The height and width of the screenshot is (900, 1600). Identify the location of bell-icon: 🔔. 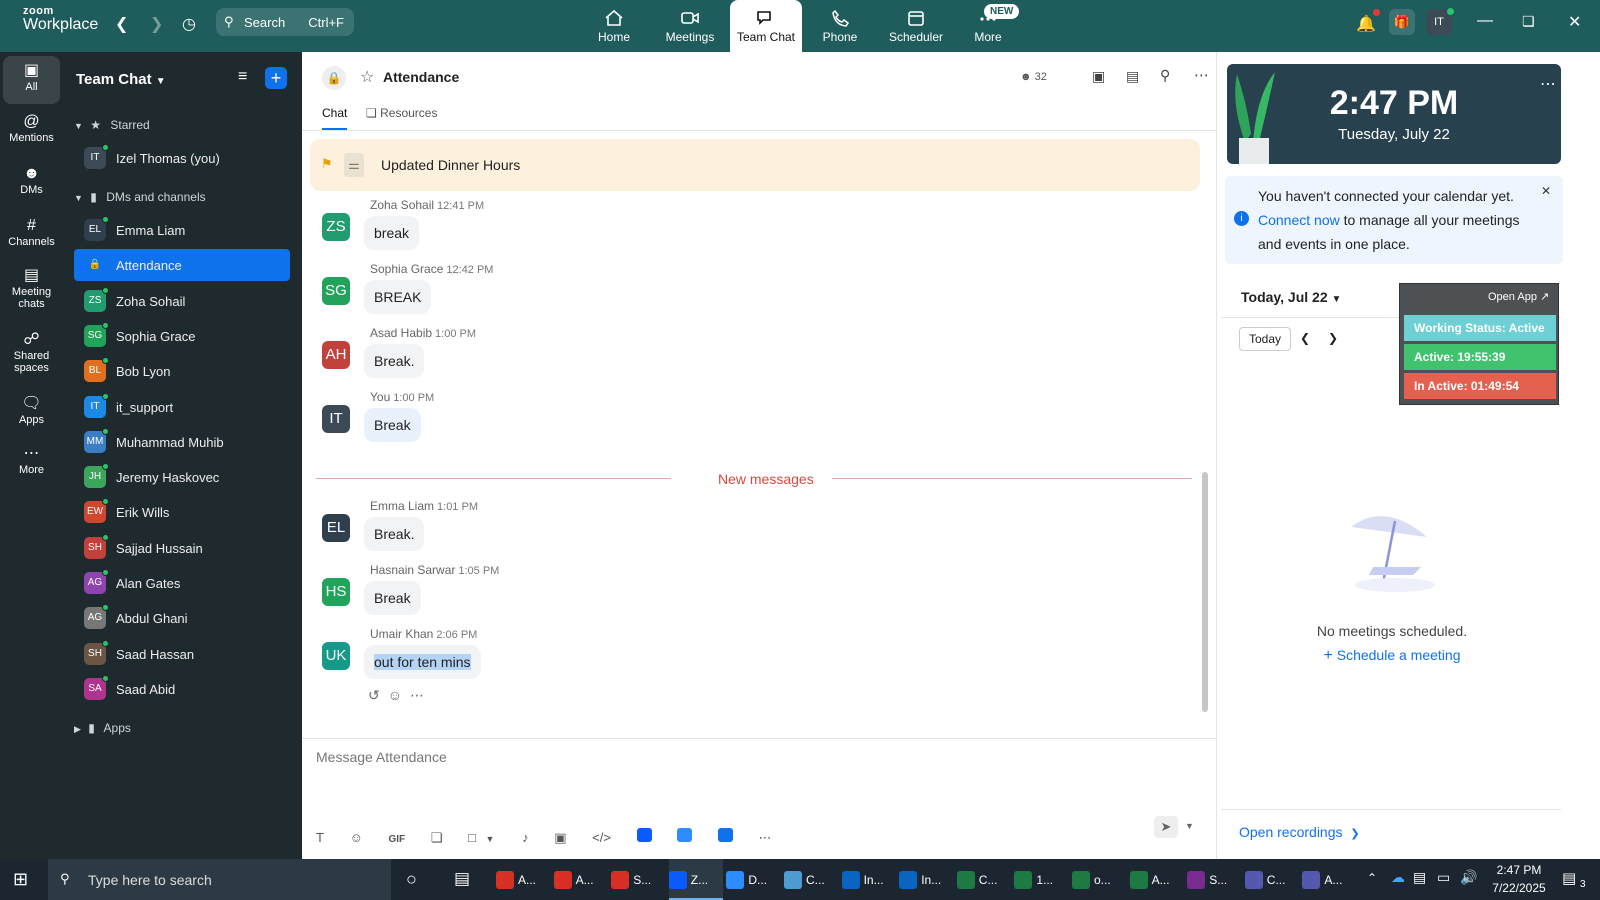
(1366, 24).